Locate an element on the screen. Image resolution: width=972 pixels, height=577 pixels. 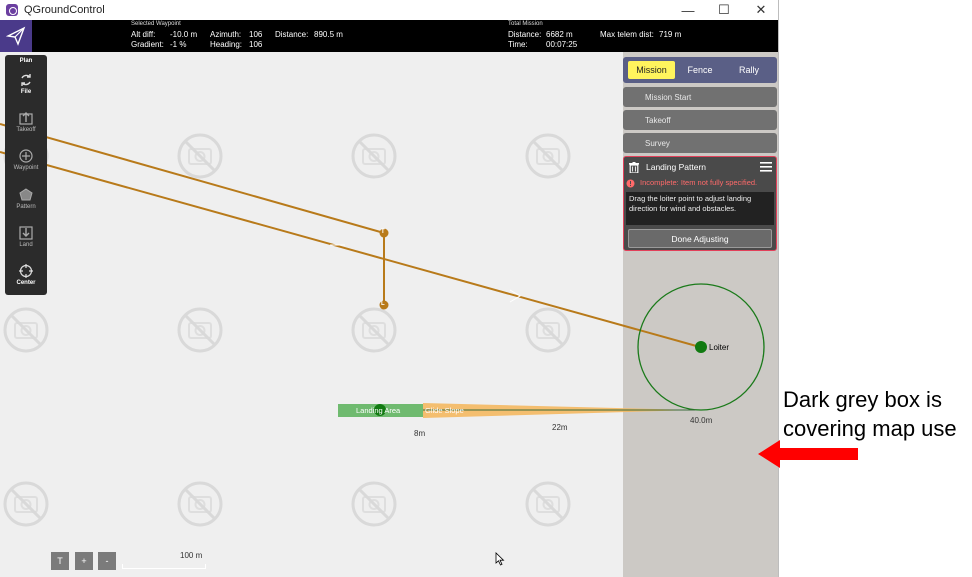
altitude-label-3: 40.0m is located at coordinates (701, 420).